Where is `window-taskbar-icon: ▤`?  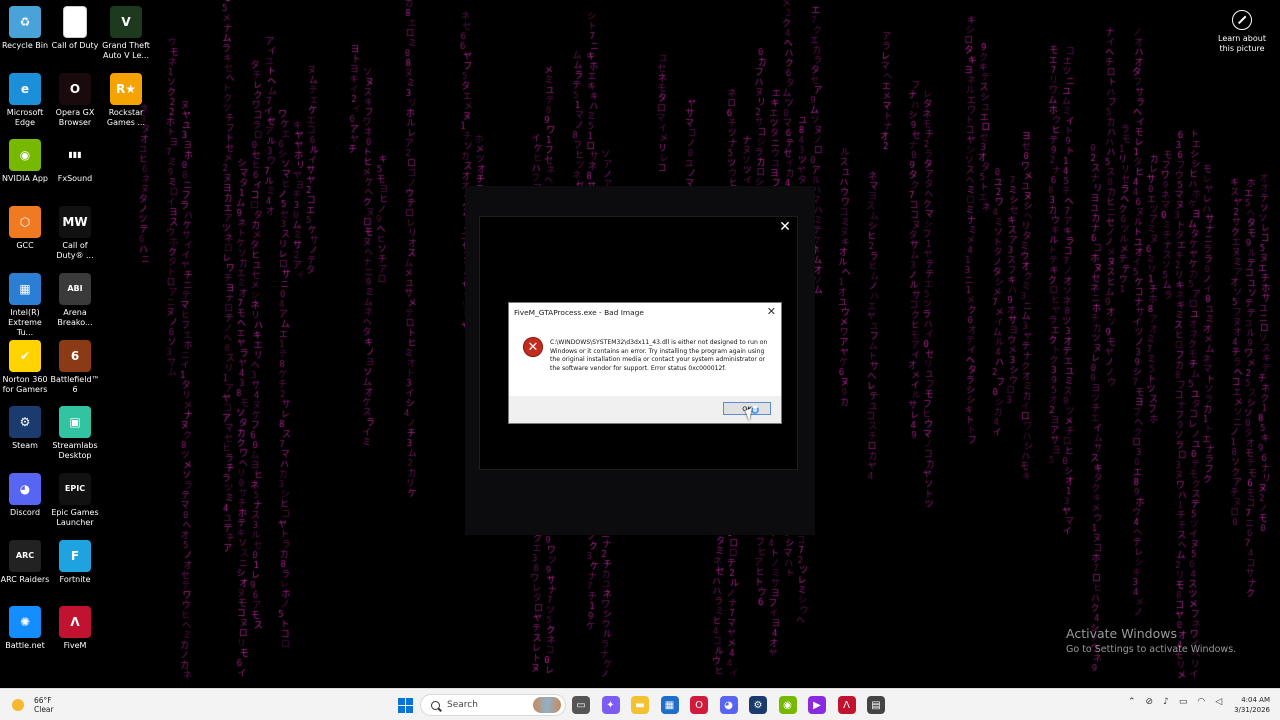
window-taskbar-icon: ▤ is located at coordinates (876, 705).